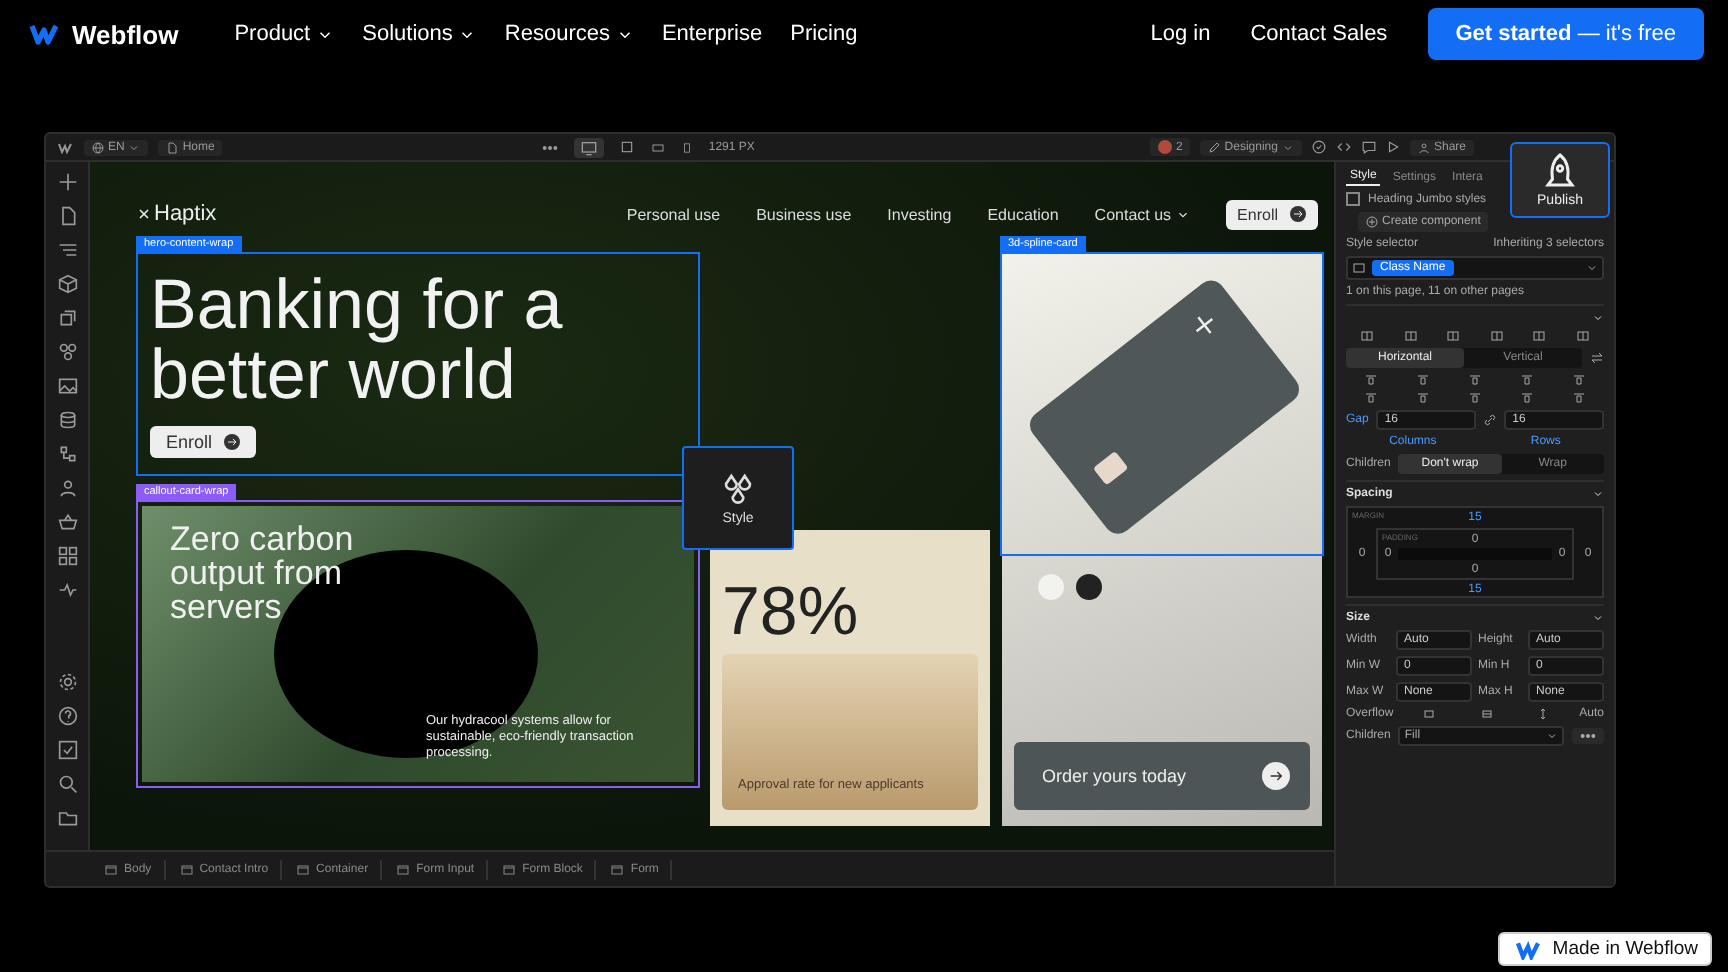 The width and height of the screenshot is (1728, 972). Describe the element at coordinates (824, 34) in the screenshot. I see `nav-menu-item: Pricing` at that location.